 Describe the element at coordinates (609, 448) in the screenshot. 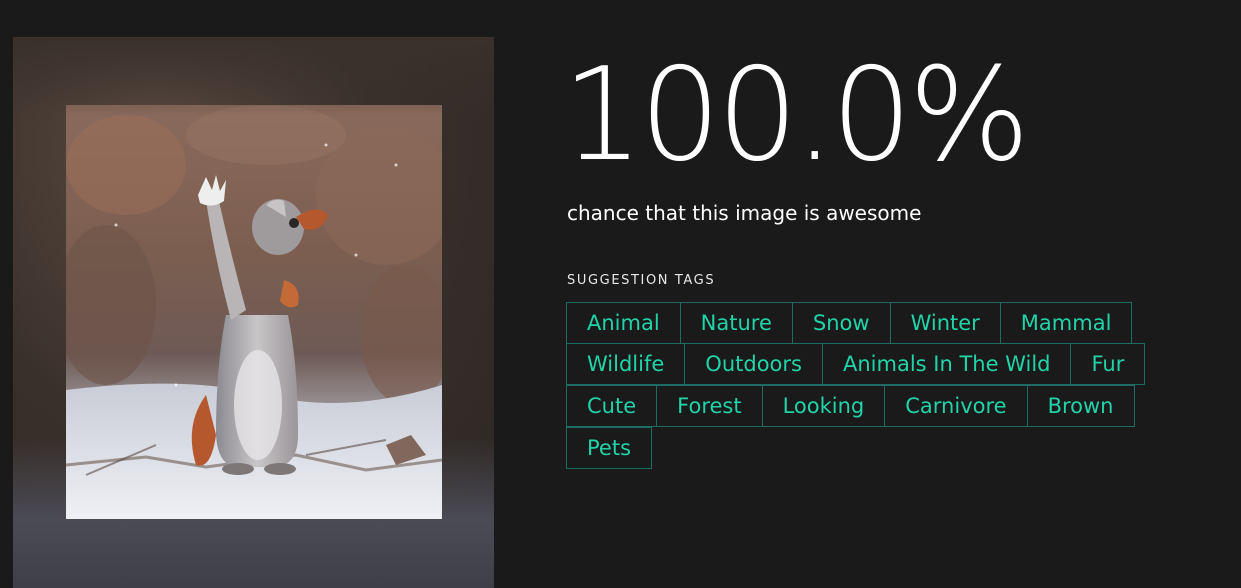

I see `tag-pets: Pets` at that location.